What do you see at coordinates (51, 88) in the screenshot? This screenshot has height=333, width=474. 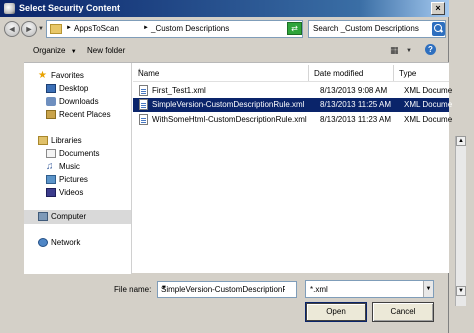 I see `desktop-icon` at bounding box center [51, 88].